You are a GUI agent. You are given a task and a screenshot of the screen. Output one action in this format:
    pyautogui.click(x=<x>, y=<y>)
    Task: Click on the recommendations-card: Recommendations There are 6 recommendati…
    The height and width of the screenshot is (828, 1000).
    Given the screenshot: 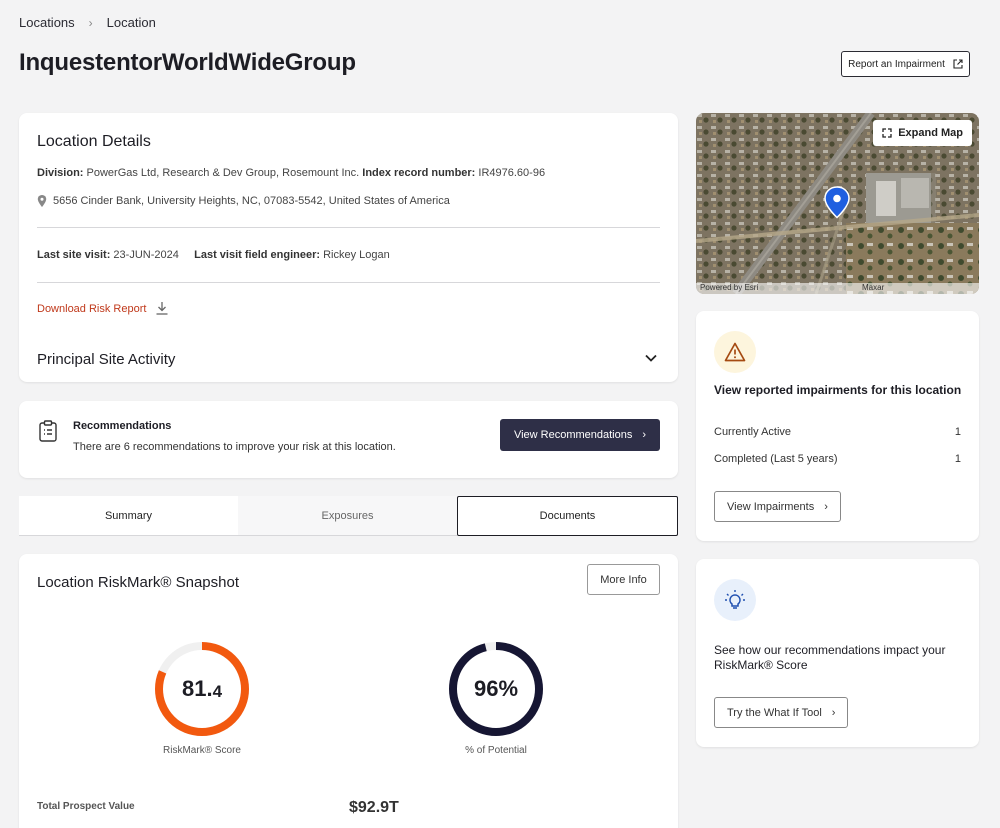 What is the action you would take?
    pyautogui.click(x=348, y=439)
    